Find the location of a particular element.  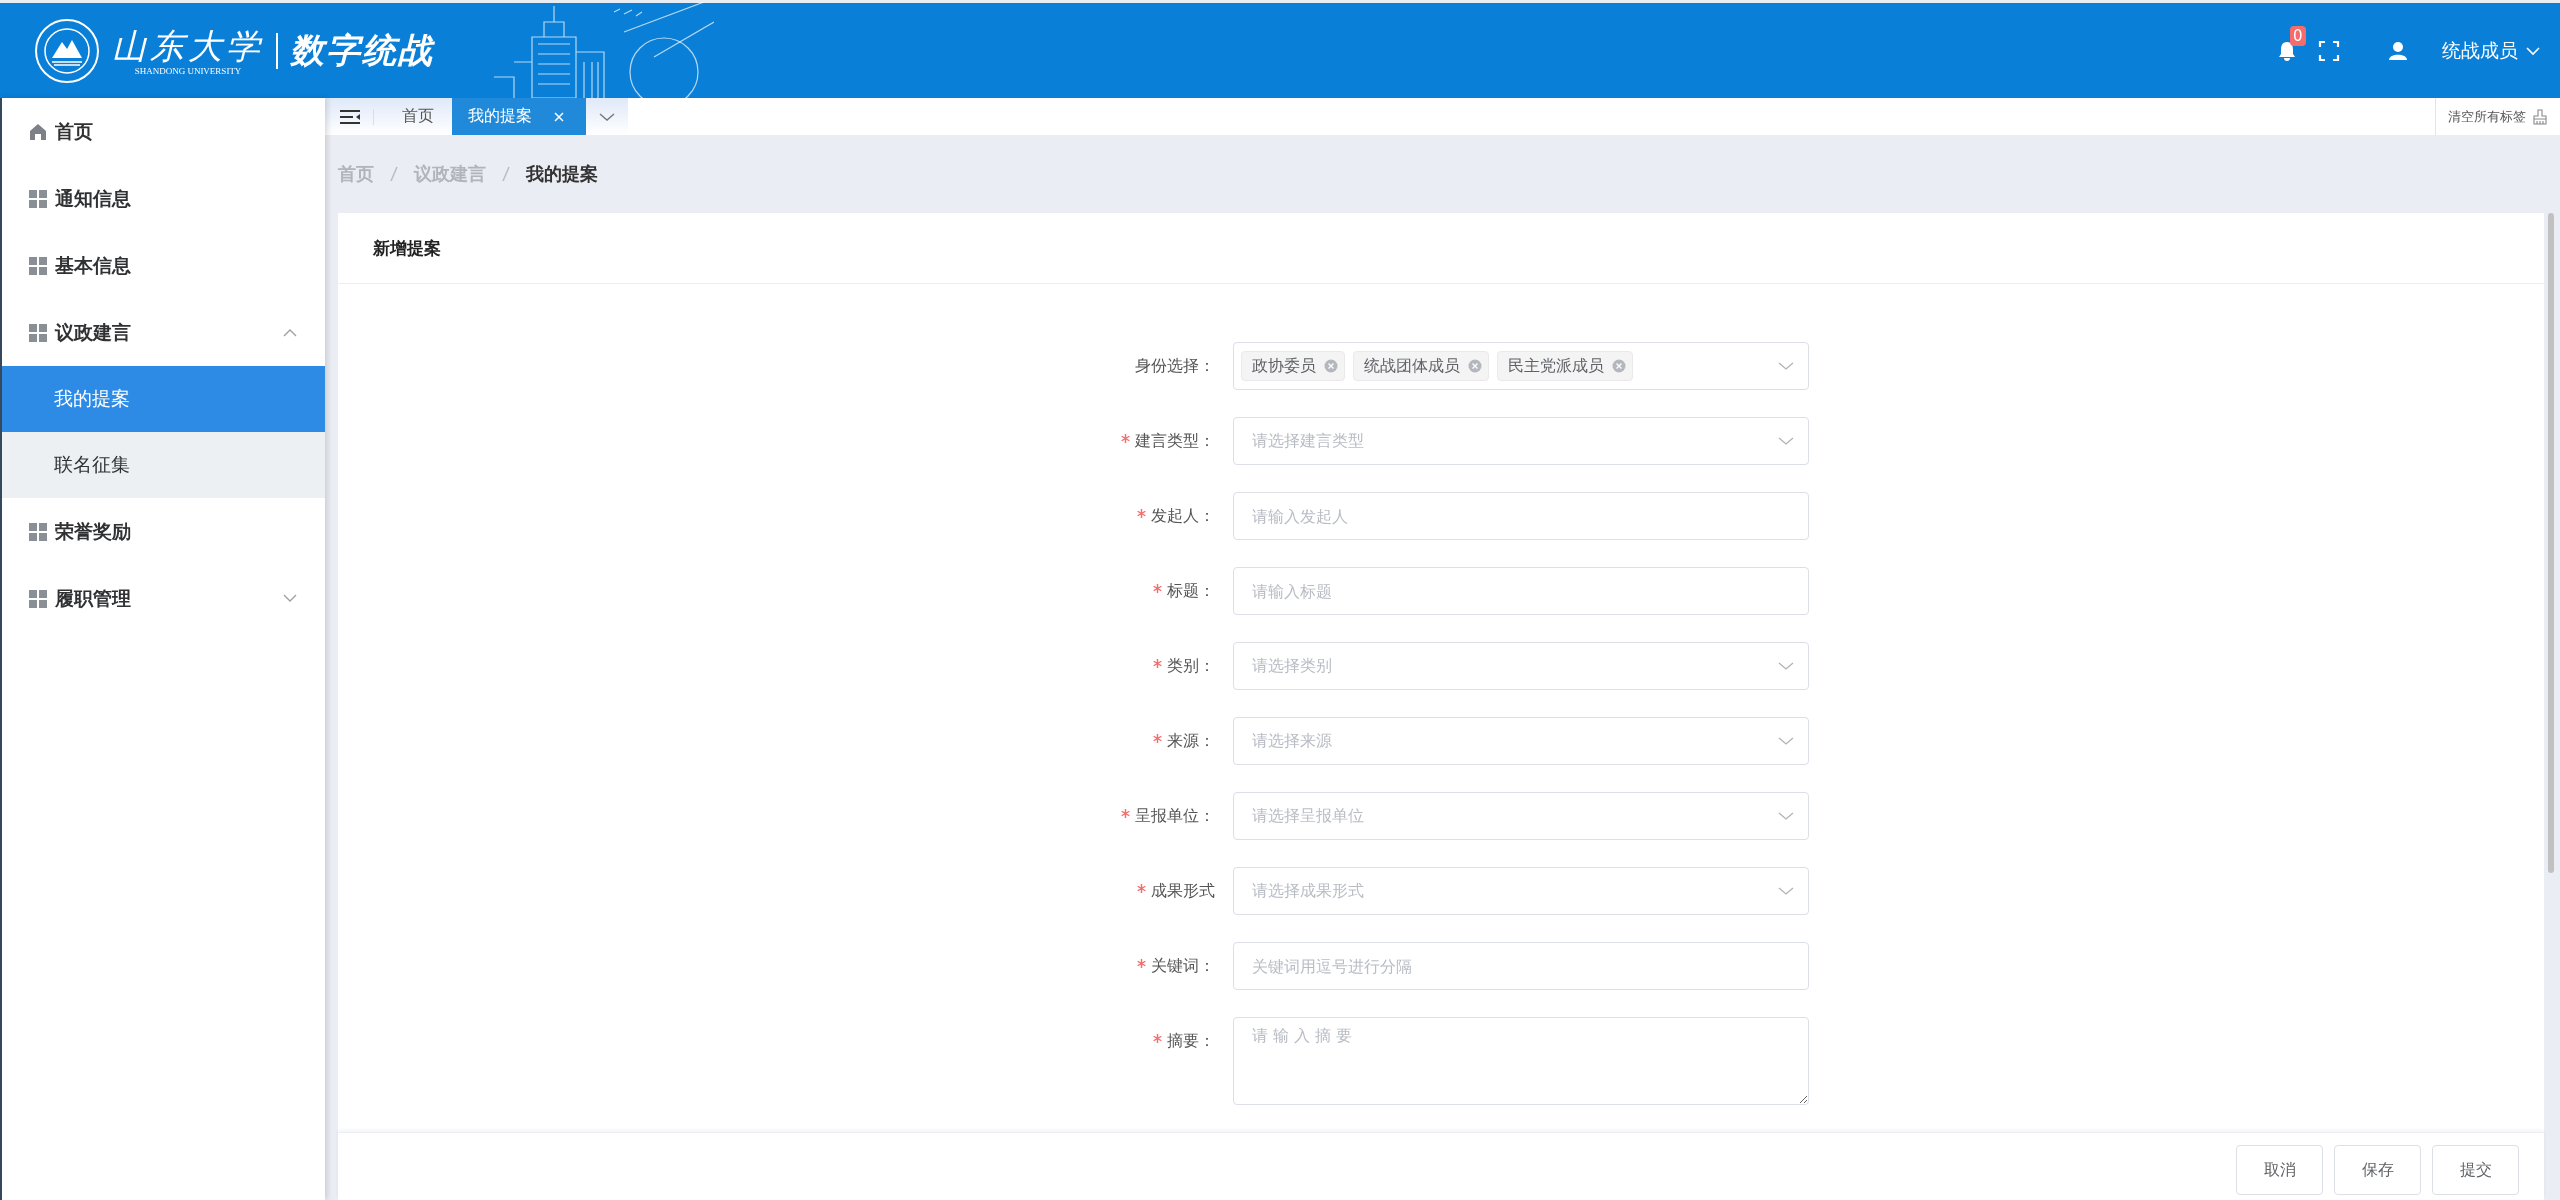

app-title: 数字统战 is located at coordinates (362, 50).